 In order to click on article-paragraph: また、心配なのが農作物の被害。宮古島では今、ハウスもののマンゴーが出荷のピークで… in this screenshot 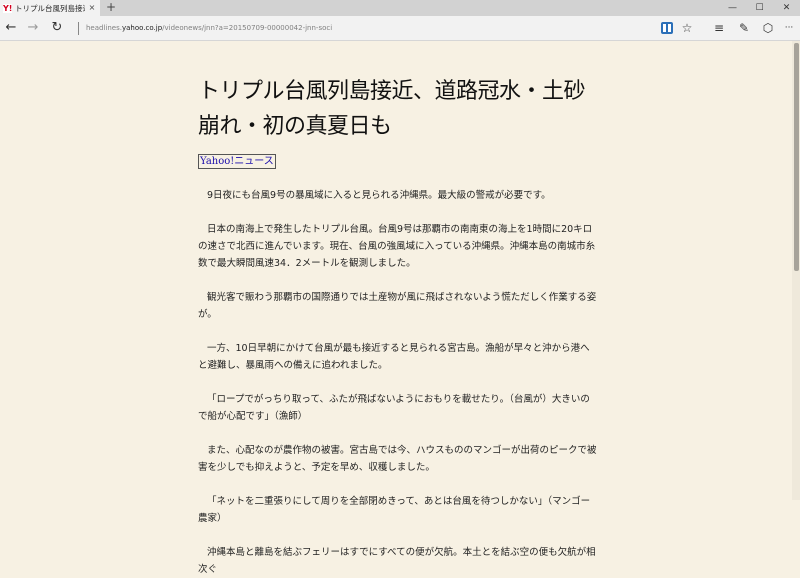, I will do `click(397, 459)`.